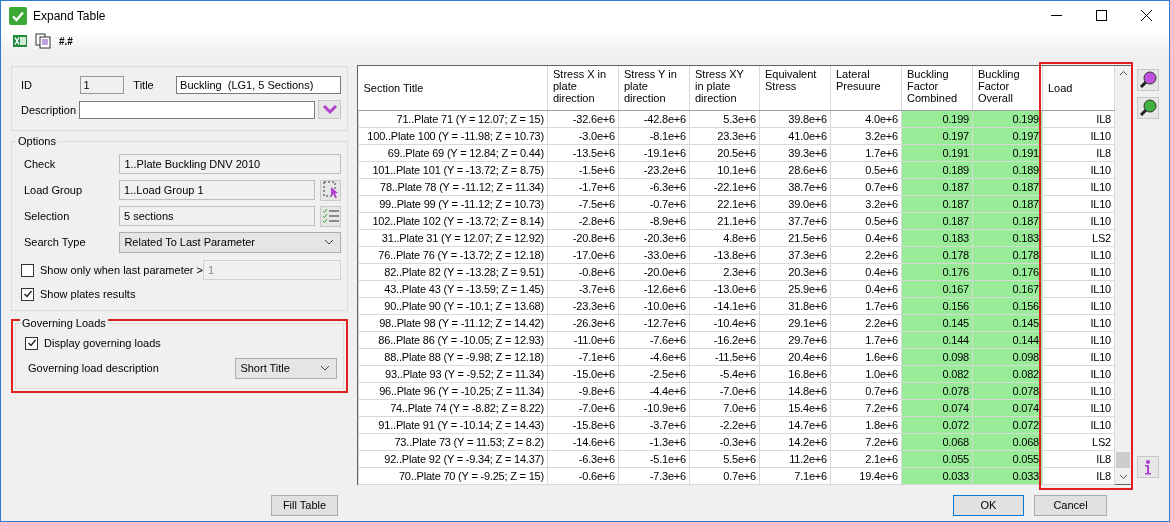  I want to click on table-cell: 1.7e+6, so click(866, 339).